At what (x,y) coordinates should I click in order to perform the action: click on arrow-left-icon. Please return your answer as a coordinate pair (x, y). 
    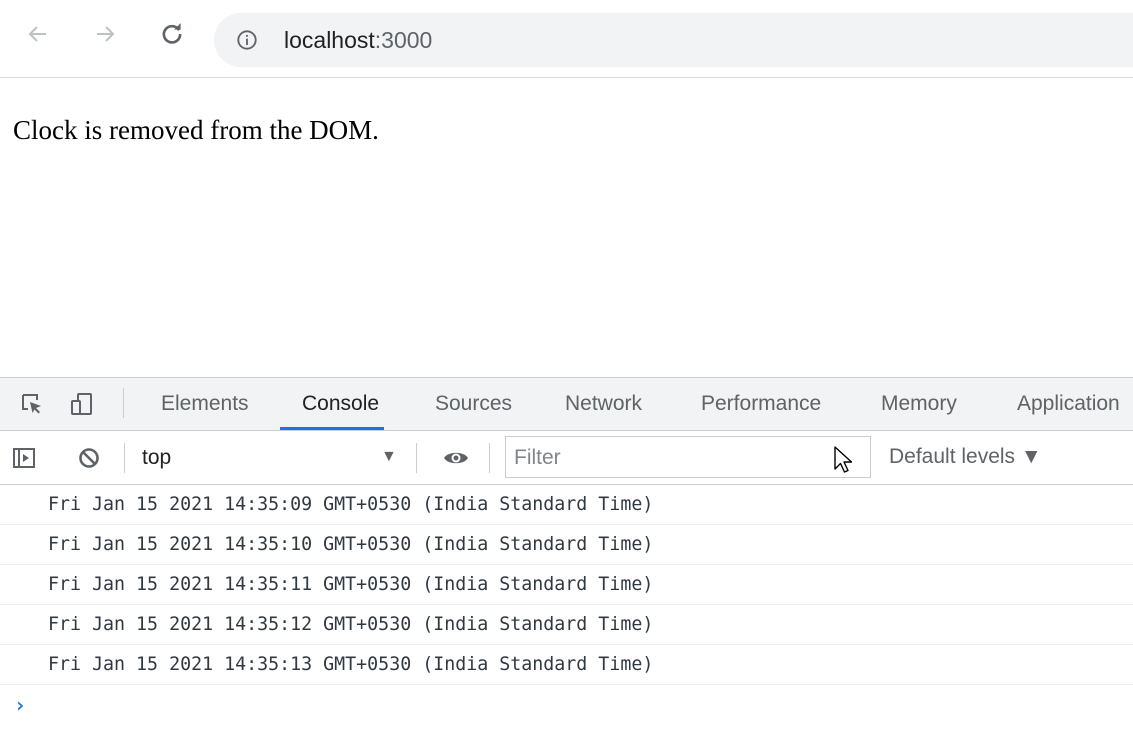
    Looking at the image, I should click on (37, 34).